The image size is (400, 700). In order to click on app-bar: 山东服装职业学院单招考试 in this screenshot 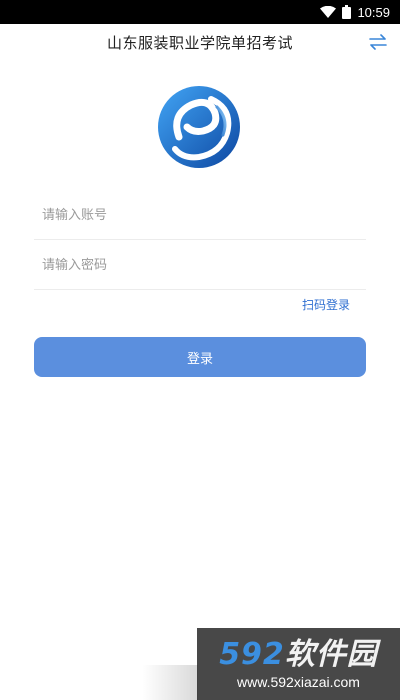, I will do `click(200, 42)`.